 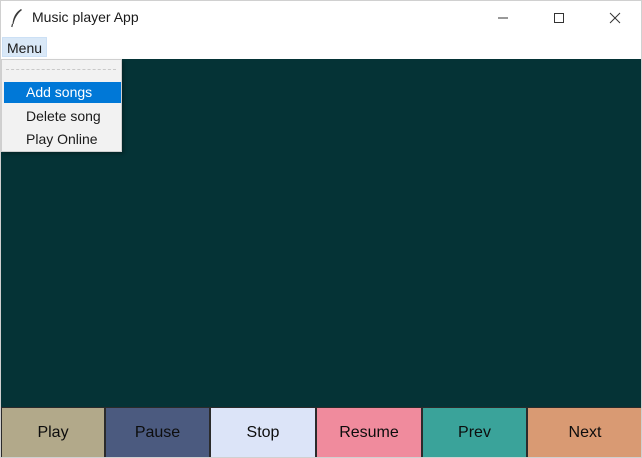 What do you see at coordinates (62, 139) in the screenshot?
I see `menu-item-play-online: Play Online` at bounding box center [62, 139].